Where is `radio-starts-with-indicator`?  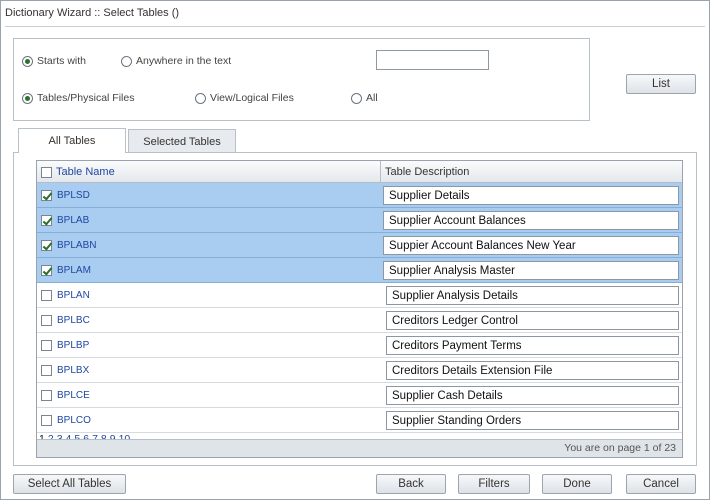 radio-starts-with-indicator is located at coordinates (27, 61).